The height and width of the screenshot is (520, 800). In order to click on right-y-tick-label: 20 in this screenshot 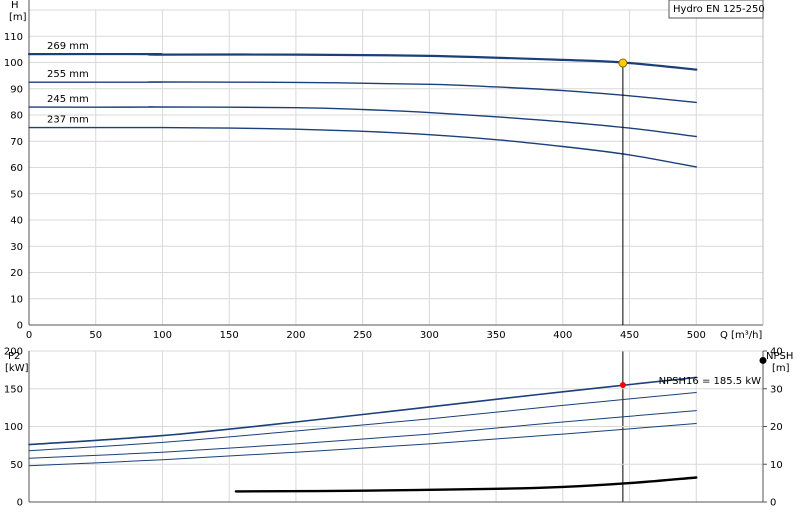, I will do `click(776, 427)`.